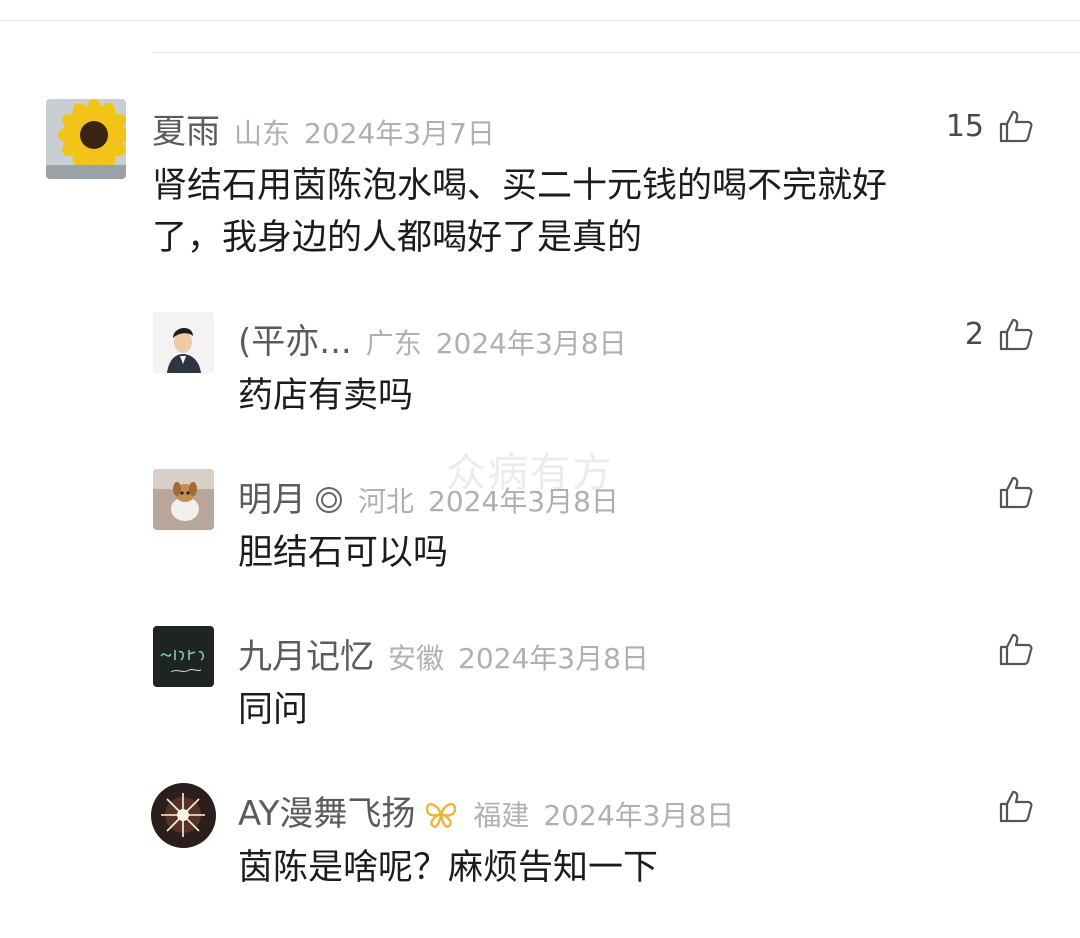 The height and width of the screenshot is (938, 1080). I want to click on comment-text-line: 肾结石用茵陈泡水喝、买二十元钱的喝不完就好, so click(520, 186).